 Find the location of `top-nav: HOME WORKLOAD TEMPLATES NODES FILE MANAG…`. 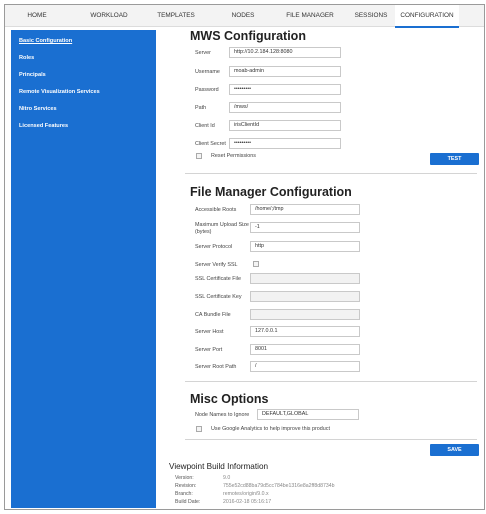

top-nav: HOME WORKLOAD TEMPLATES NODES FILE MANAG… is located at coordinates (244, 16).